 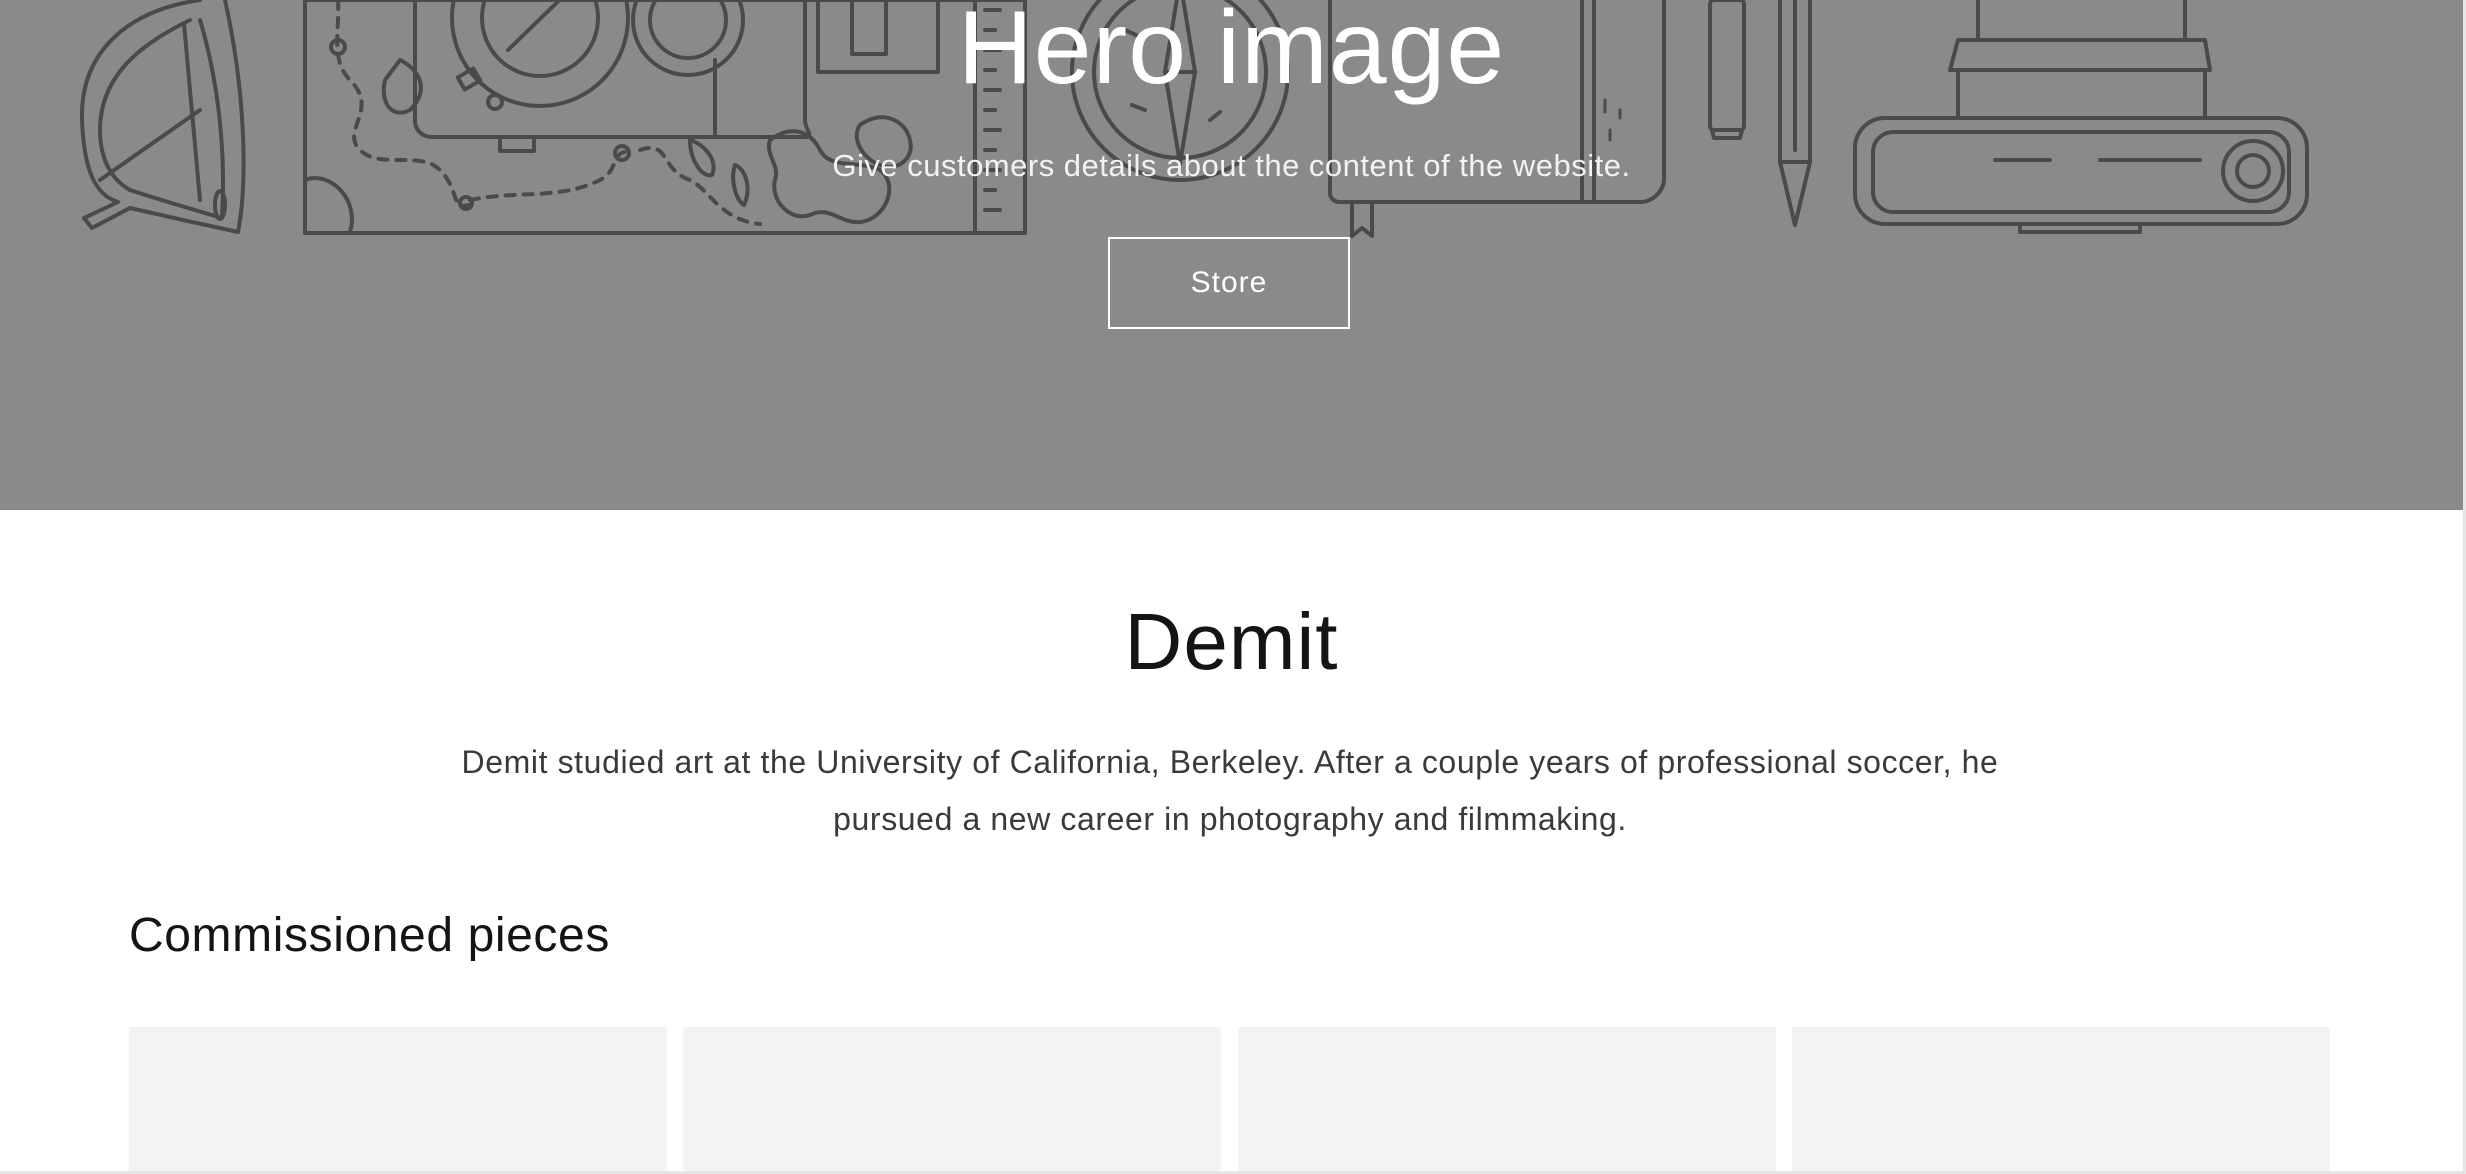 I want to click on collection-grid, so click(x=1230, y=1100).